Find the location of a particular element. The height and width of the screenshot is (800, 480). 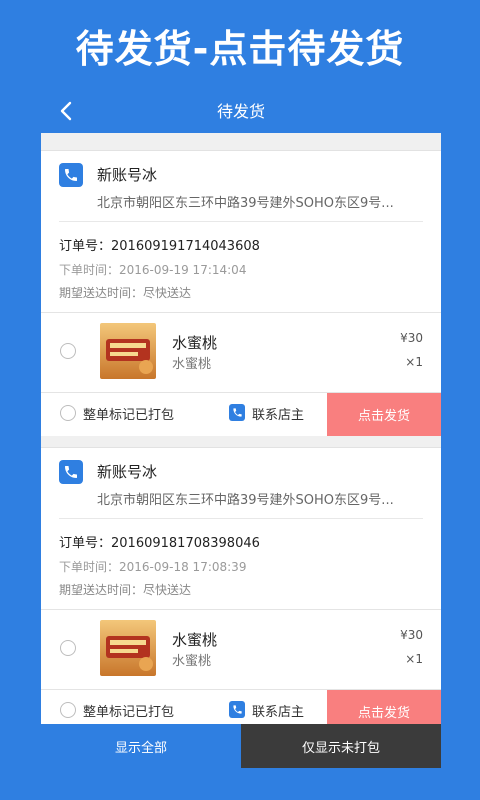

app-header: 待发货 is located at coordinates (241, 111).